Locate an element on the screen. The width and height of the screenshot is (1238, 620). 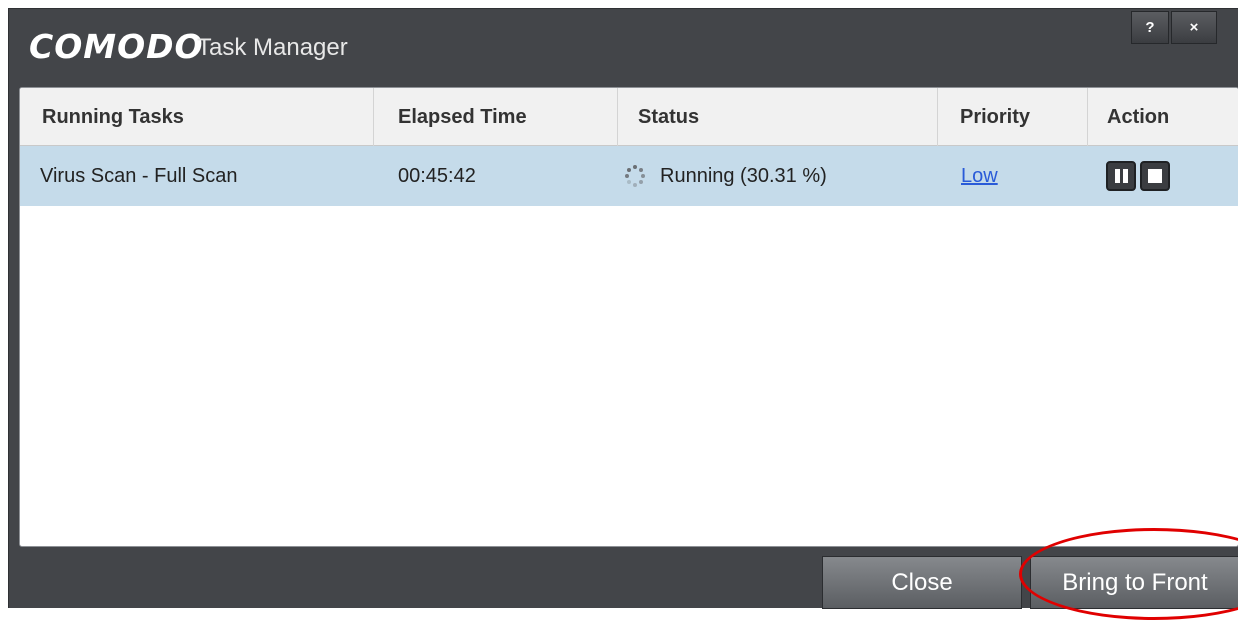
column-header-status: Status is located at coordinates (778, 117).